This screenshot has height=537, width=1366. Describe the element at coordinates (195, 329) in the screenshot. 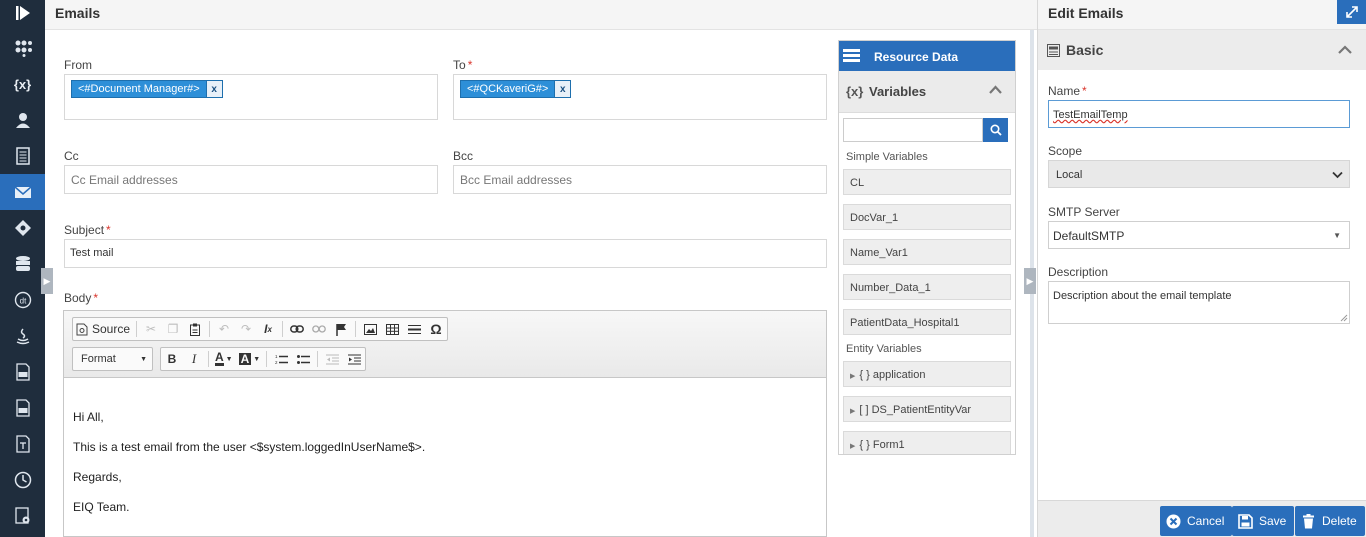

I see `paste-icon` at that location.